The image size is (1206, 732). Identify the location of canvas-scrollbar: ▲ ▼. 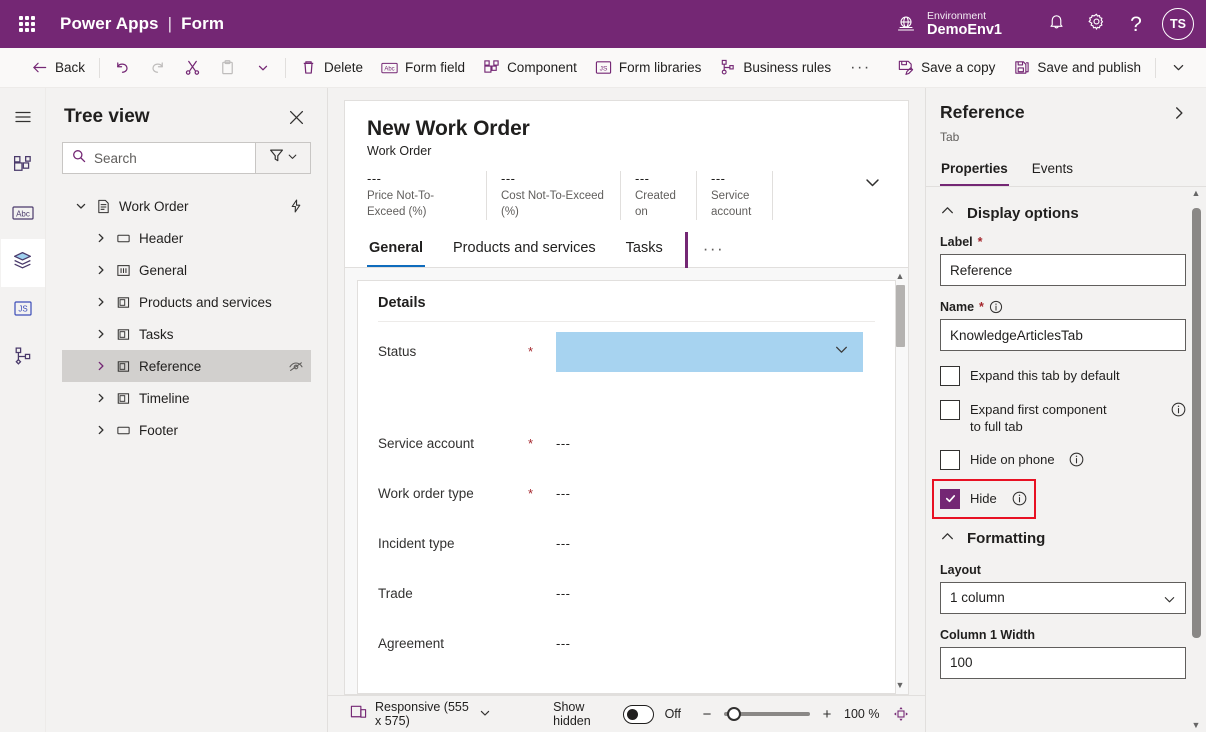
(900, 481).